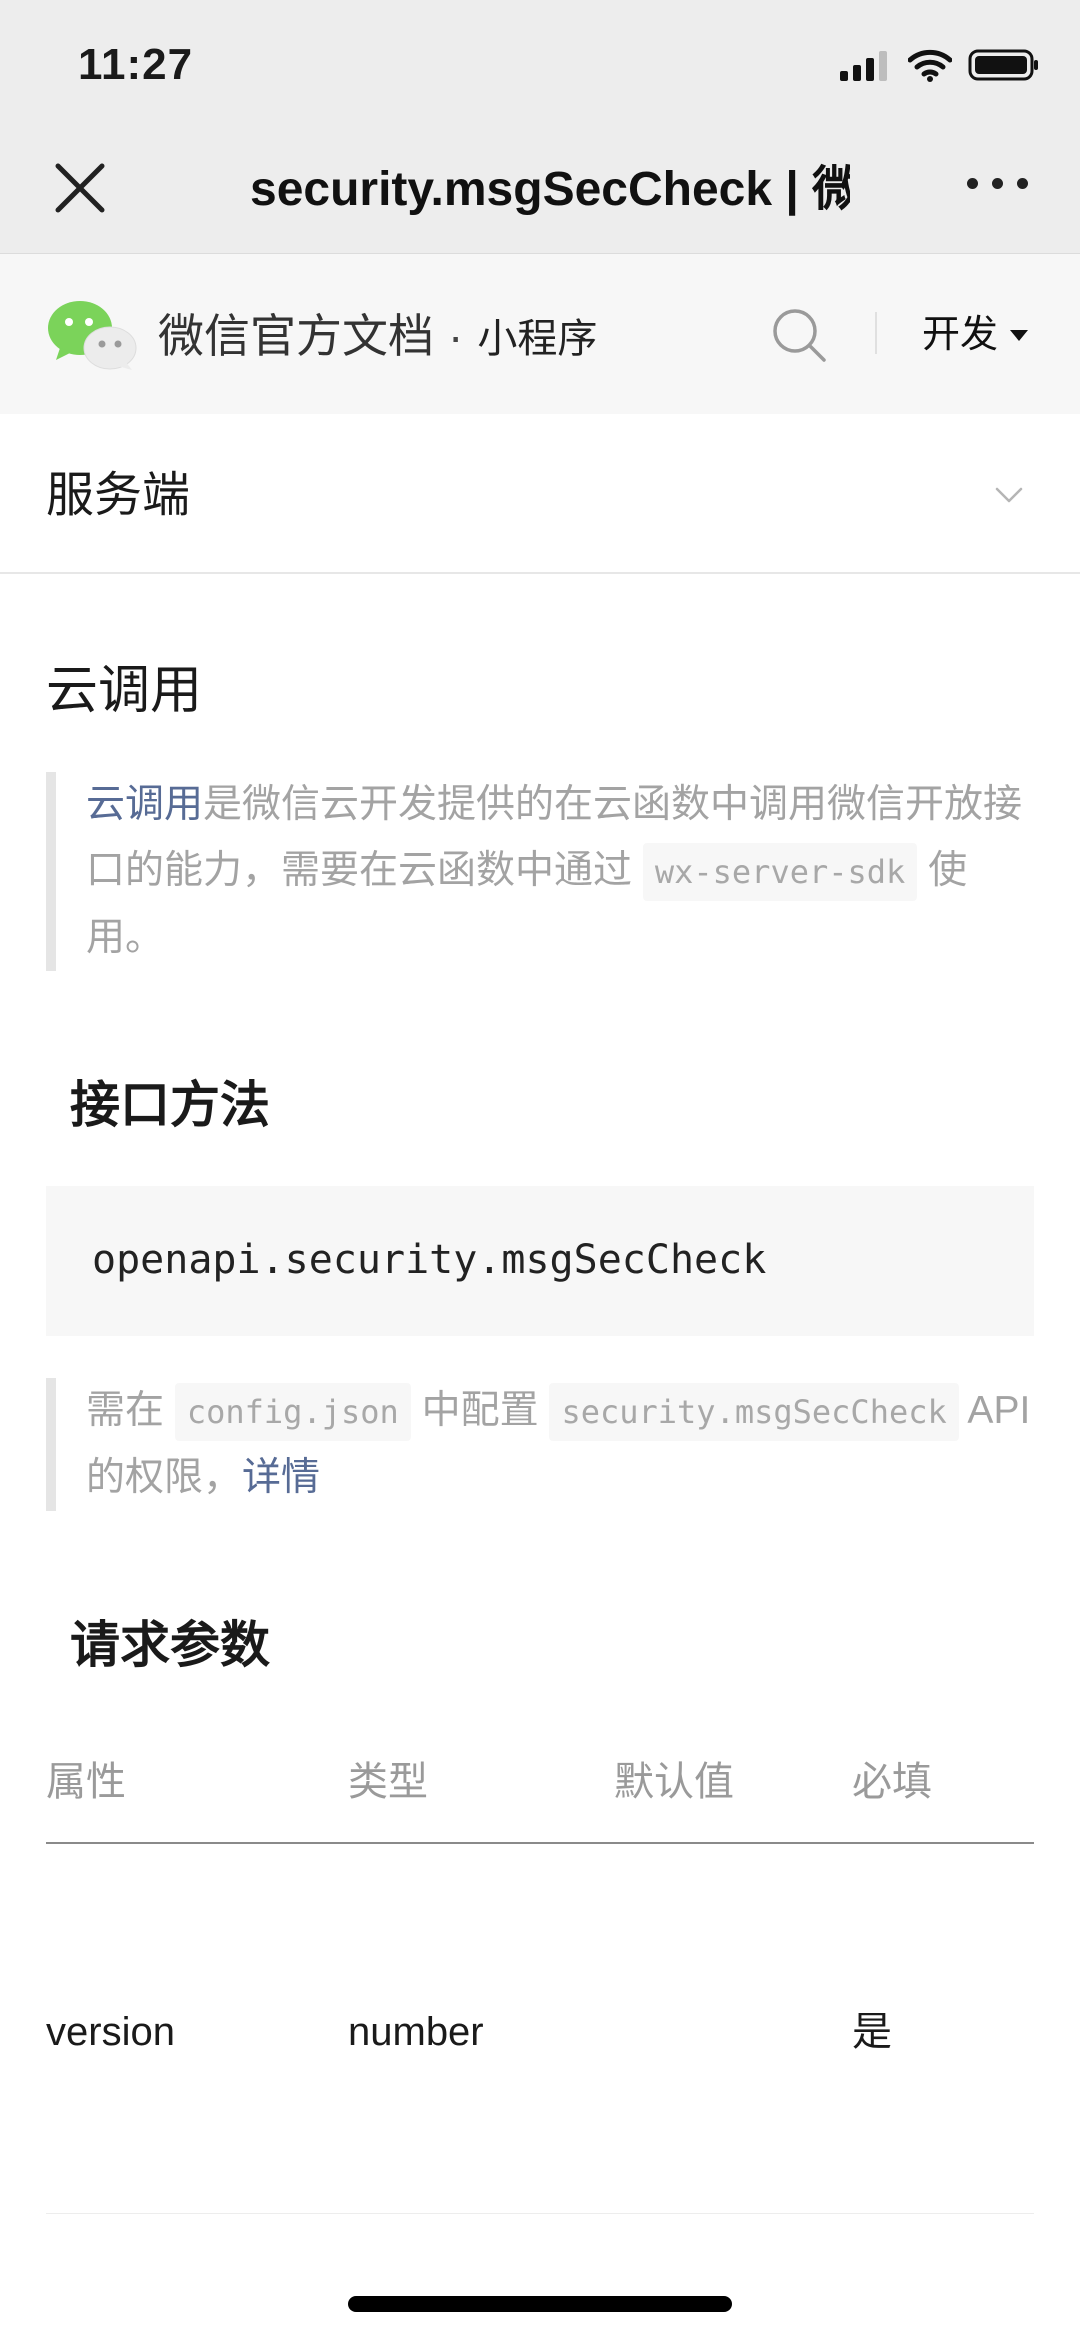 The height and width of the screenshot is (2339, 1080). I want to click on table-row: version number 是, so click(540, 2029).